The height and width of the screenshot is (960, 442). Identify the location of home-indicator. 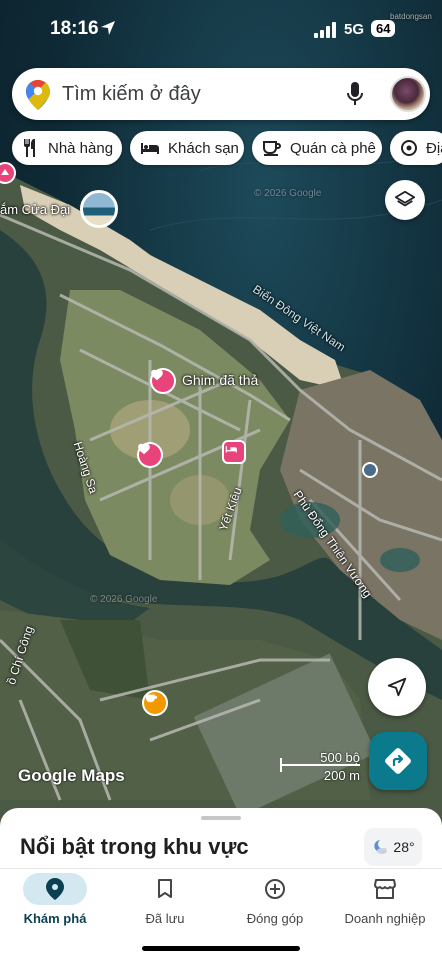
(221, 948).